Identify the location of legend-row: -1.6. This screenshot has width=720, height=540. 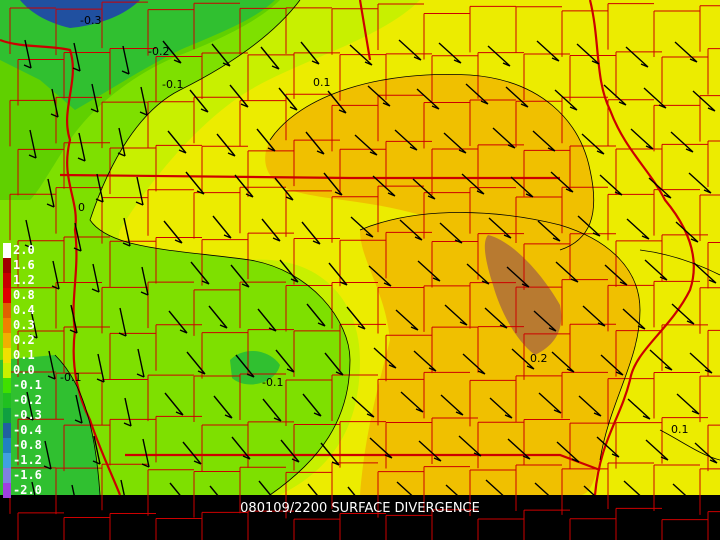
(38, 475).